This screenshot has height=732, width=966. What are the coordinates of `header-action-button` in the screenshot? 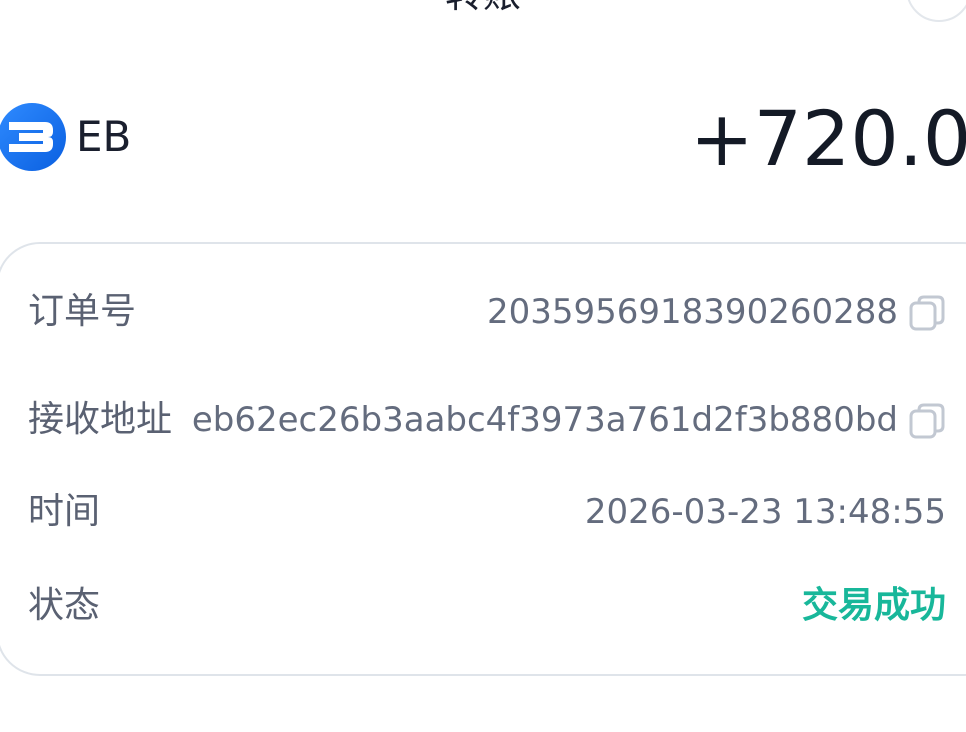 It's located at (936, 11).